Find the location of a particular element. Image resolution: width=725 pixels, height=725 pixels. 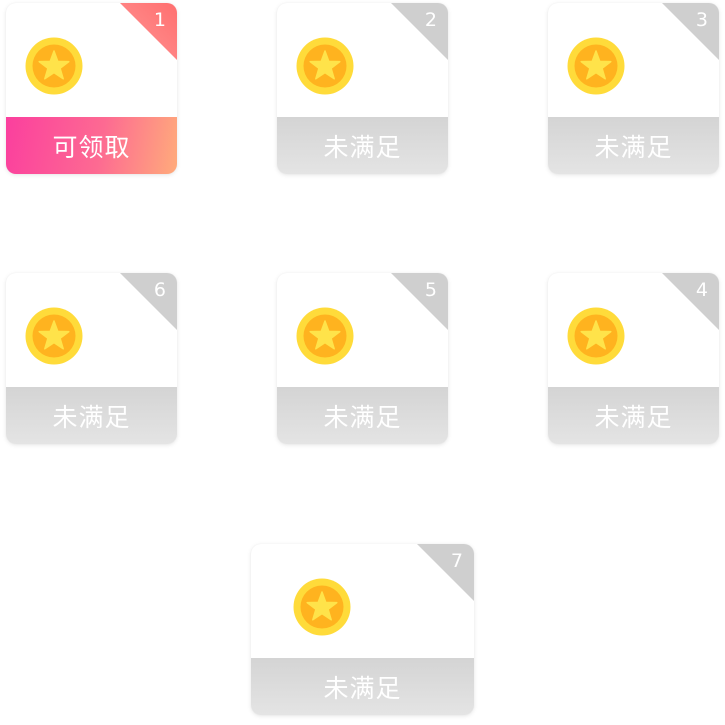

day-number: 5 is located at coordinates (430, 290).